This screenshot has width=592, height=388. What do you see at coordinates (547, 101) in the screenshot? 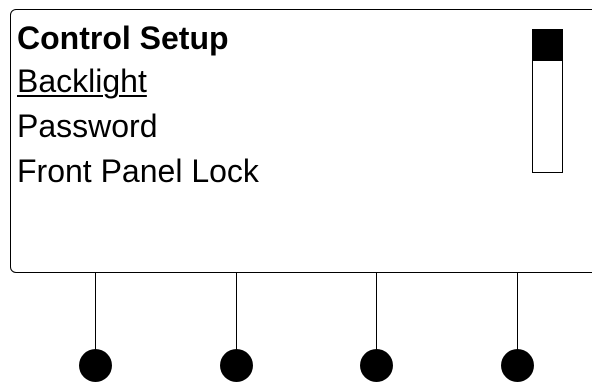
I see `scrollbar` at bounding box center [547, 101].